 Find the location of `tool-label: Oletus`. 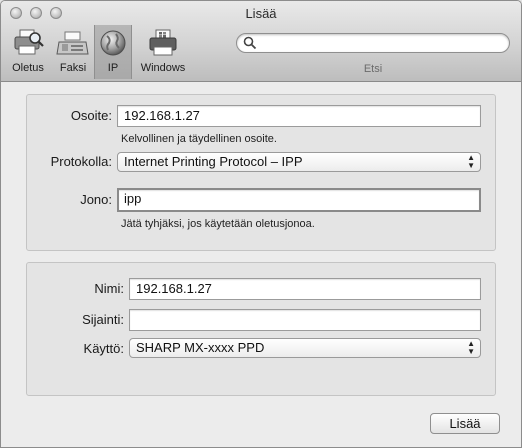

tool-label: Oletus is located at coordinates (28, 68).